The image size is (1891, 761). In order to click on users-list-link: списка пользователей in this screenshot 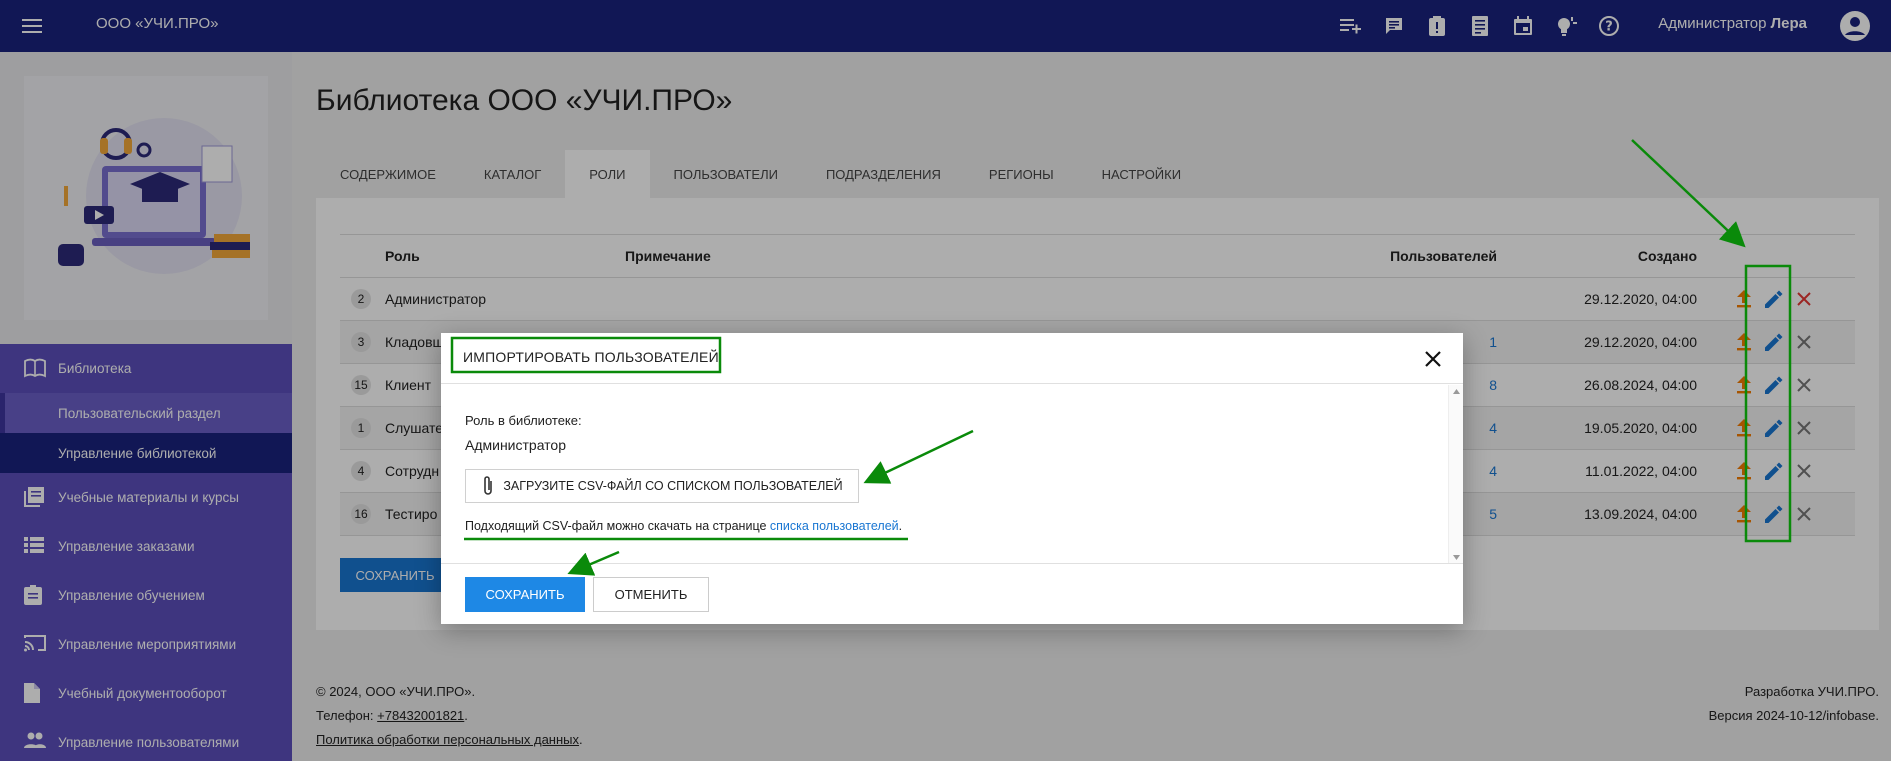, I will do `click(834, 526)`.